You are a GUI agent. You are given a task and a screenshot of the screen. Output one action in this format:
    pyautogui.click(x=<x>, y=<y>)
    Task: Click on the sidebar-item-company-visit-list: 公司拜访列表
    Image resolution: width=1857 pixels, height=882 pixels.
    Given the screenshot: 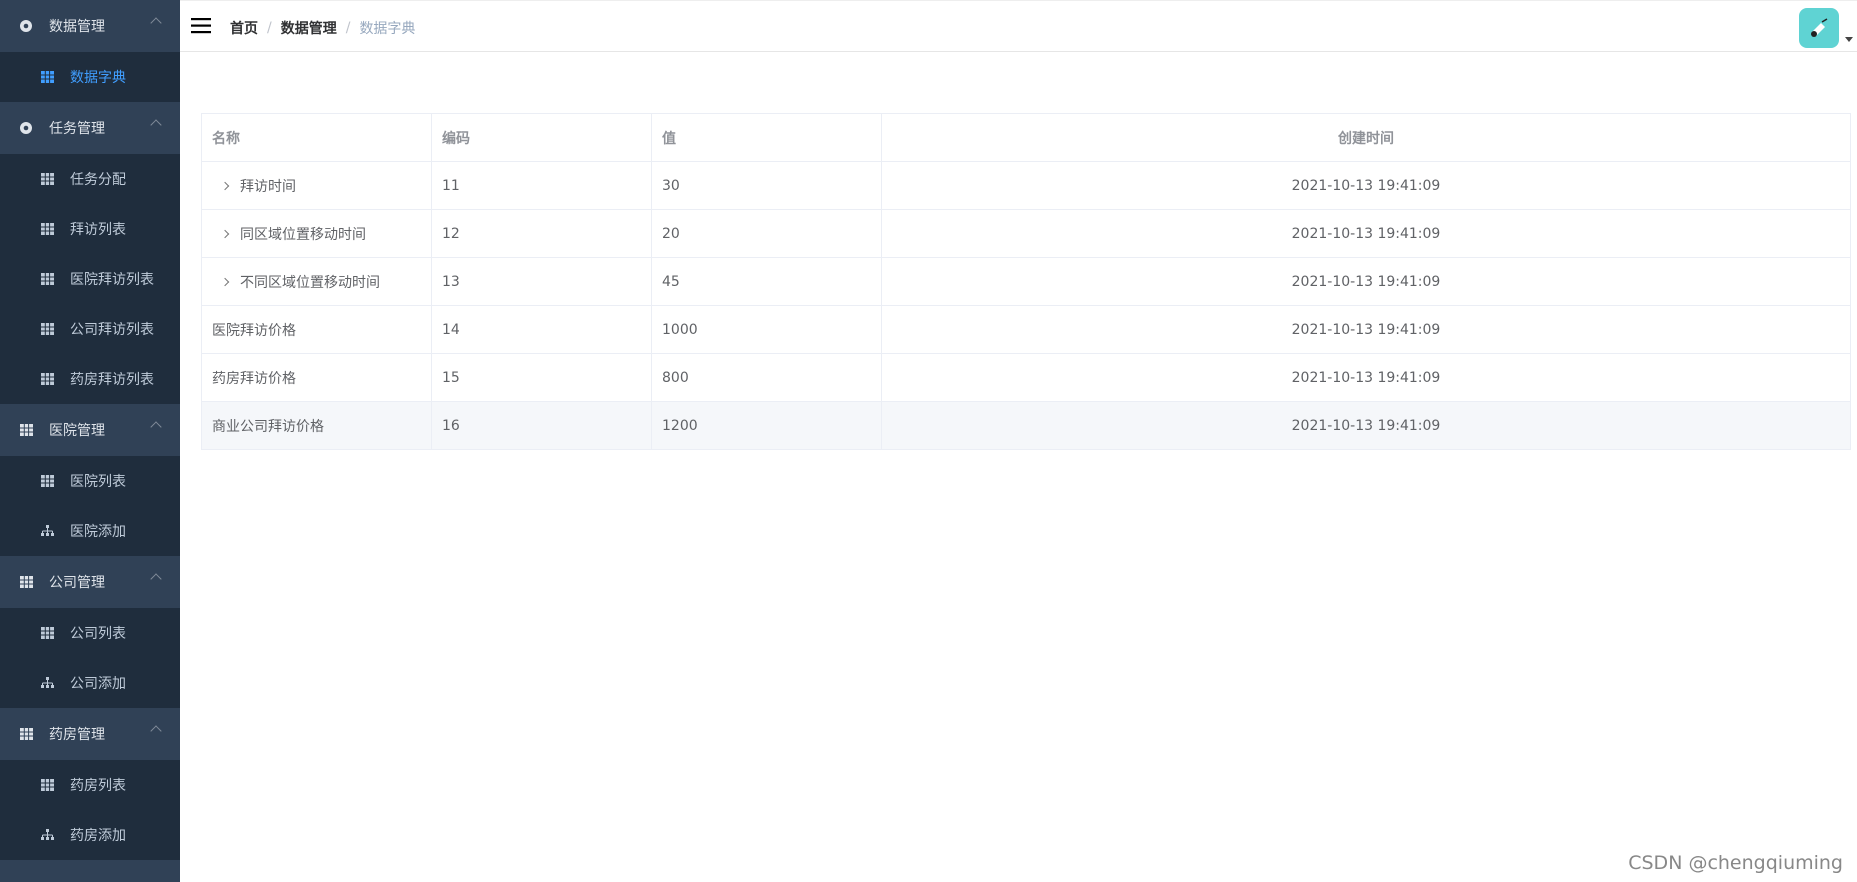 What is the action you would take?
    pyautogui.click(x=90, y=329)
    